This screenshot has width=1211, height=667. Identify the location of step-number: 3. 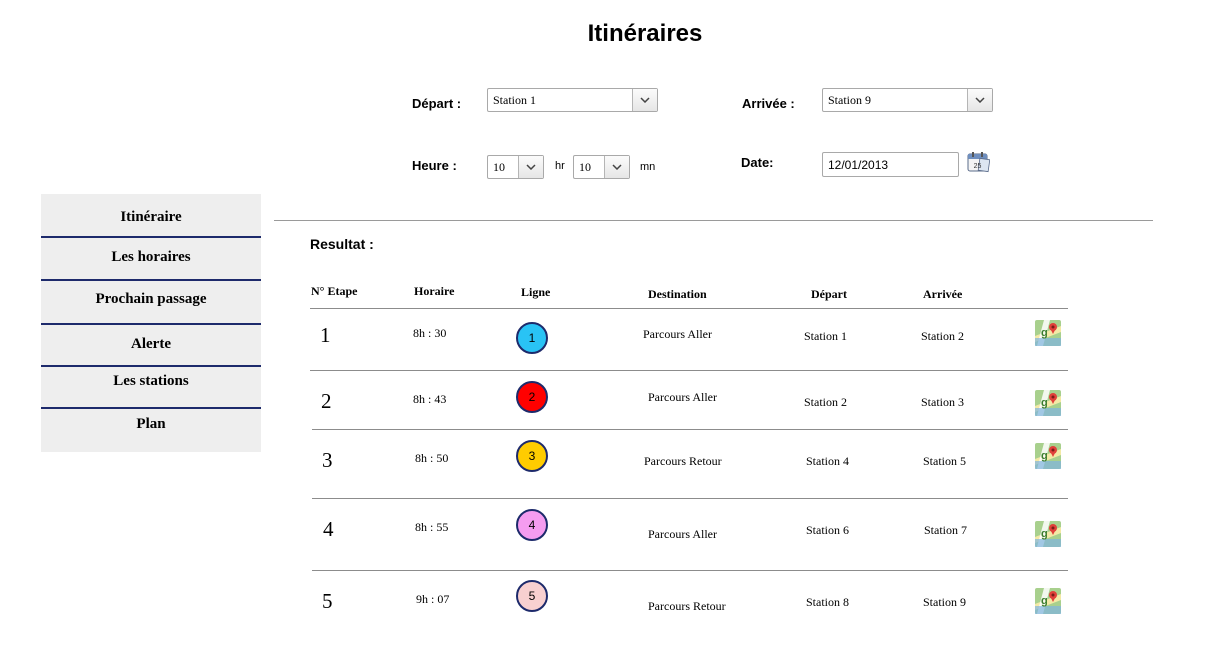
(327, 460).